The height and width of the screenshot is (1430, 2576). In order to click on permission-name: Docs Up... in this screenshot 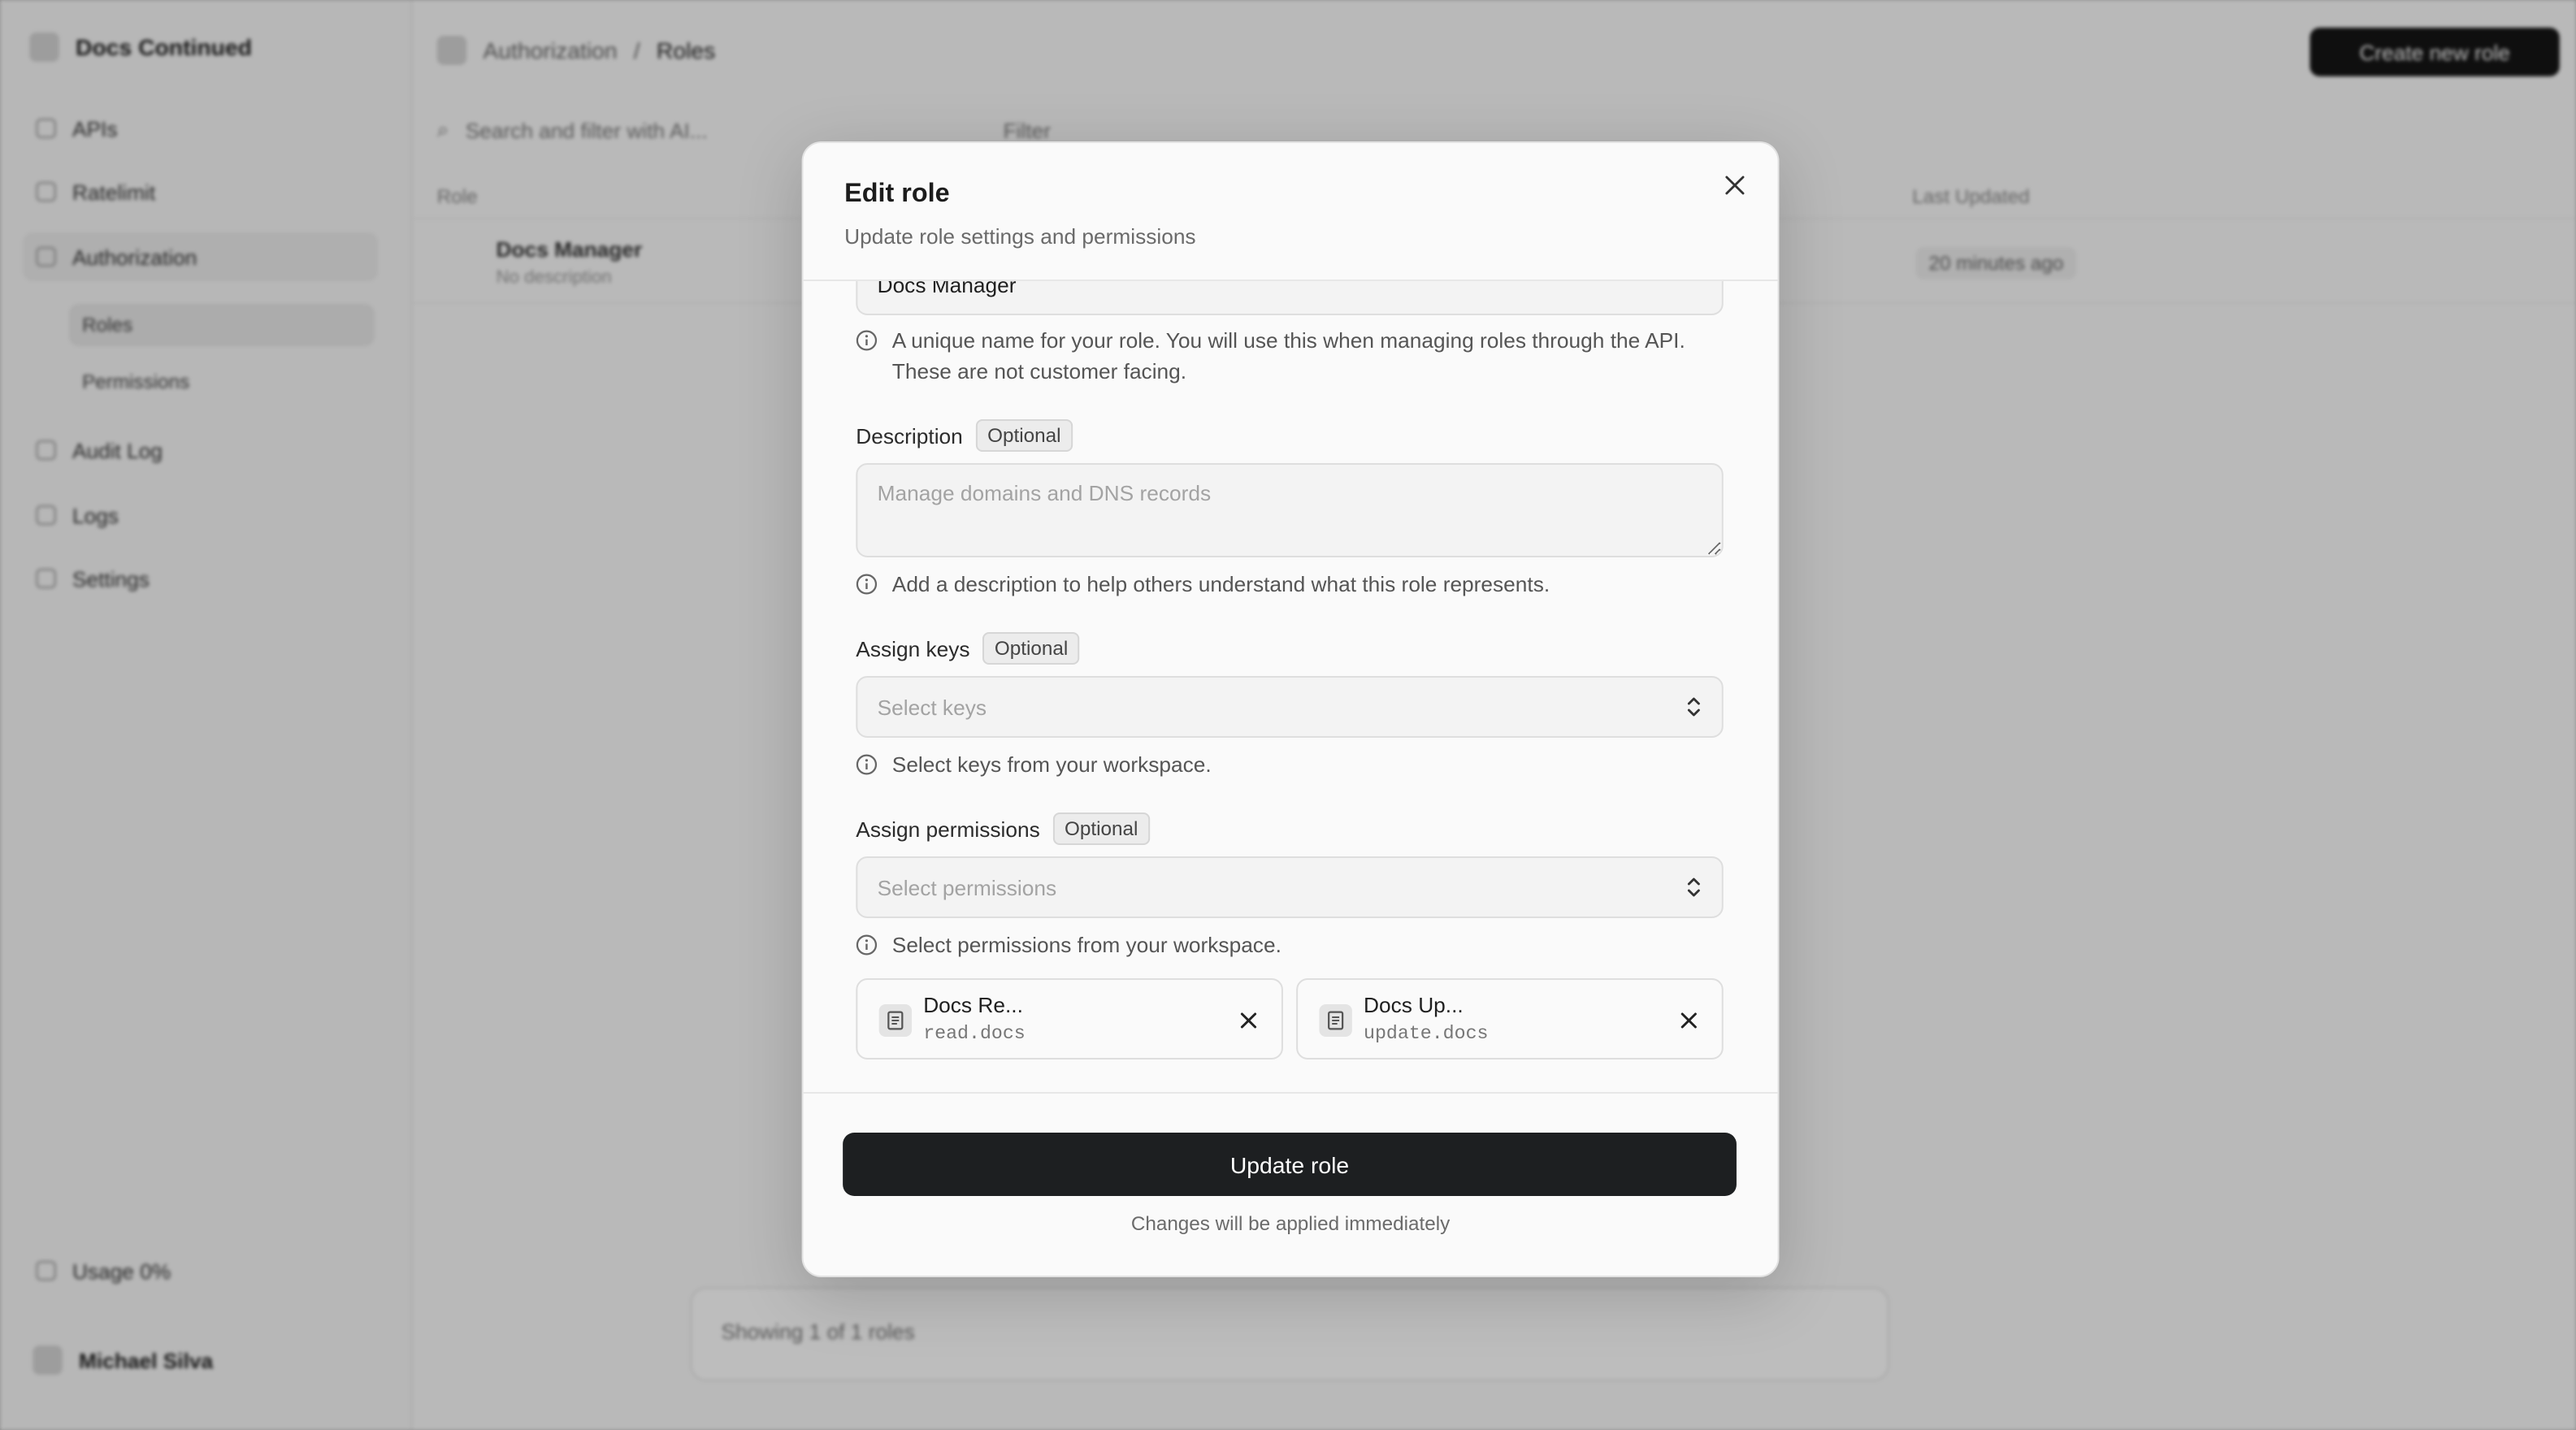, I will do `click(1414, 1005)`.